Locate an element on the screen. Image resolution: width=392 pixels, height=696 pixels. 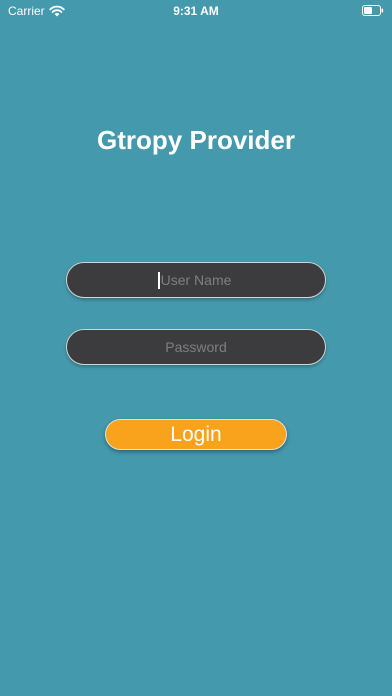
app-title: Gtropy Provider is located at coordinates (196, 140).